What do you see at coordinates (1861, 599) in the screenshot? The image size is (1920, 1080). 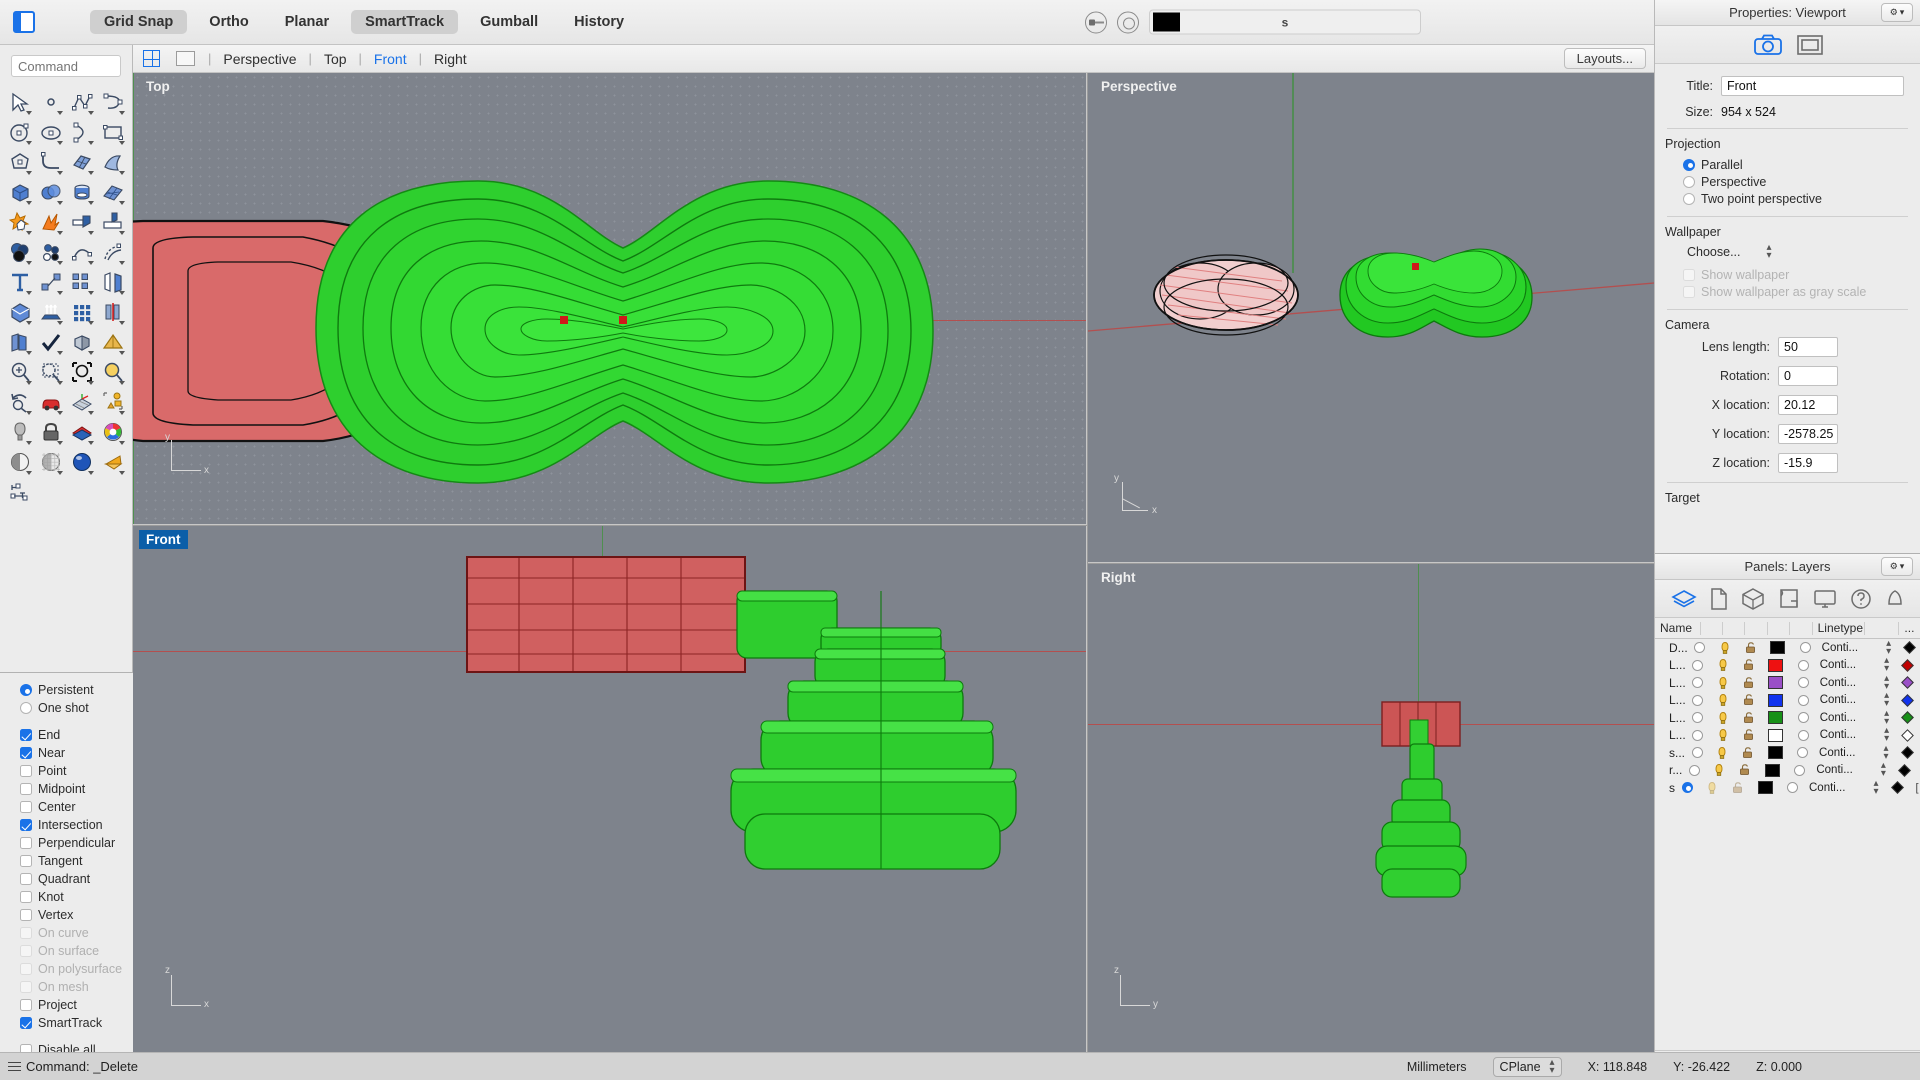 I see `help-icon` at bounding box center [1861, 599].